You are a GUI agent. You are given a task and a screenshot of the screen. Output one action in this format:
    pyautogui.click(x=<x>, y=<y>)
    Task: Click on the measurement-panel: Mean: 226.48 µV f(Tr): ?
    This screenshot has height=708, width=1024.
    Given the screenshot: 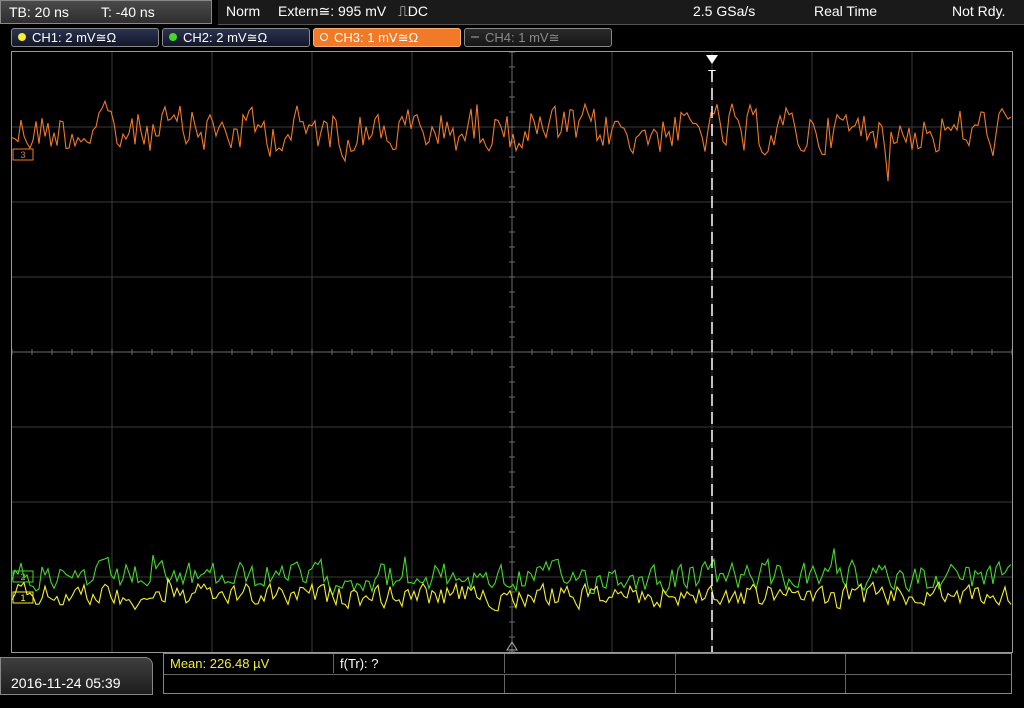 What is the action you would take?
    pyautogui.click(x=587, y=673)
    